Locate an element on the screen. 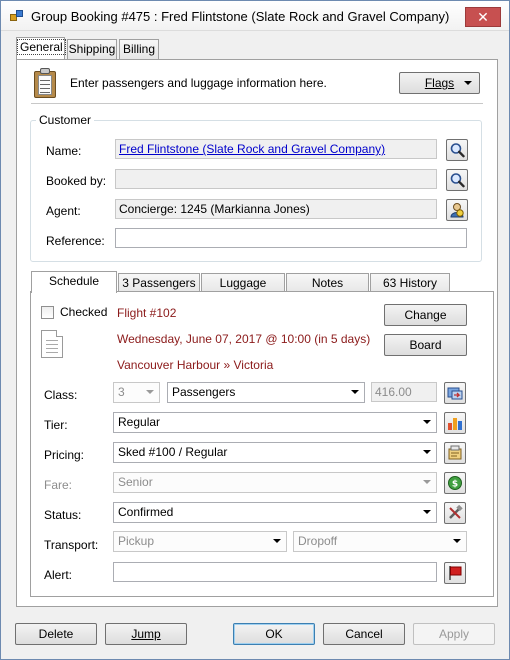 The height and width of the screenshot is (660, 510). card-swap-icon is located at coordinates (455, 393).